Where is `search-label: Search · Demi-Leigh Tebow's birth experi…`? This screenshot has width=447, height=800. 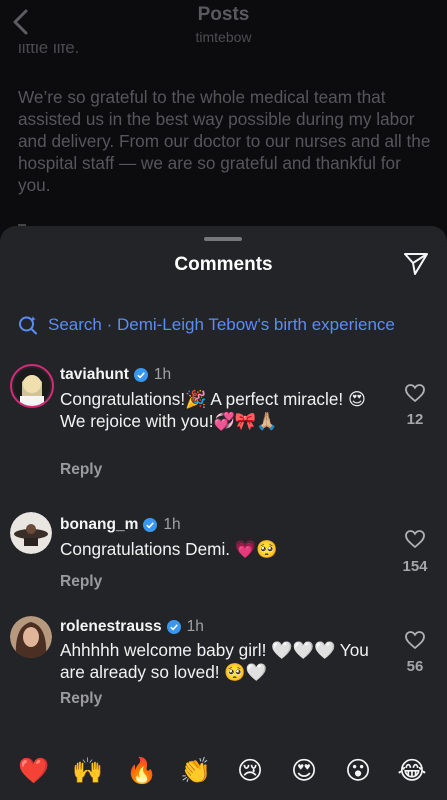 search-label: Search · Demi-Leigh Tebow's birth experi… is located at coordinates (221, 324).